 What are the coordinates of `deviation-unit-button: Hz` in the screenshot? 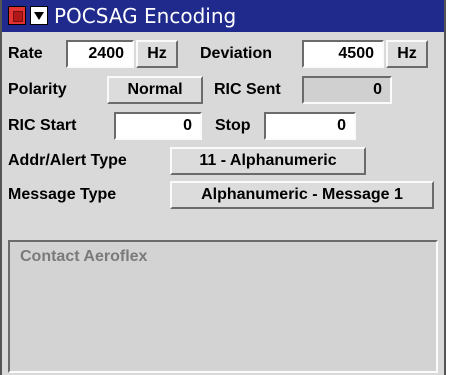 It's located at (407, 54).